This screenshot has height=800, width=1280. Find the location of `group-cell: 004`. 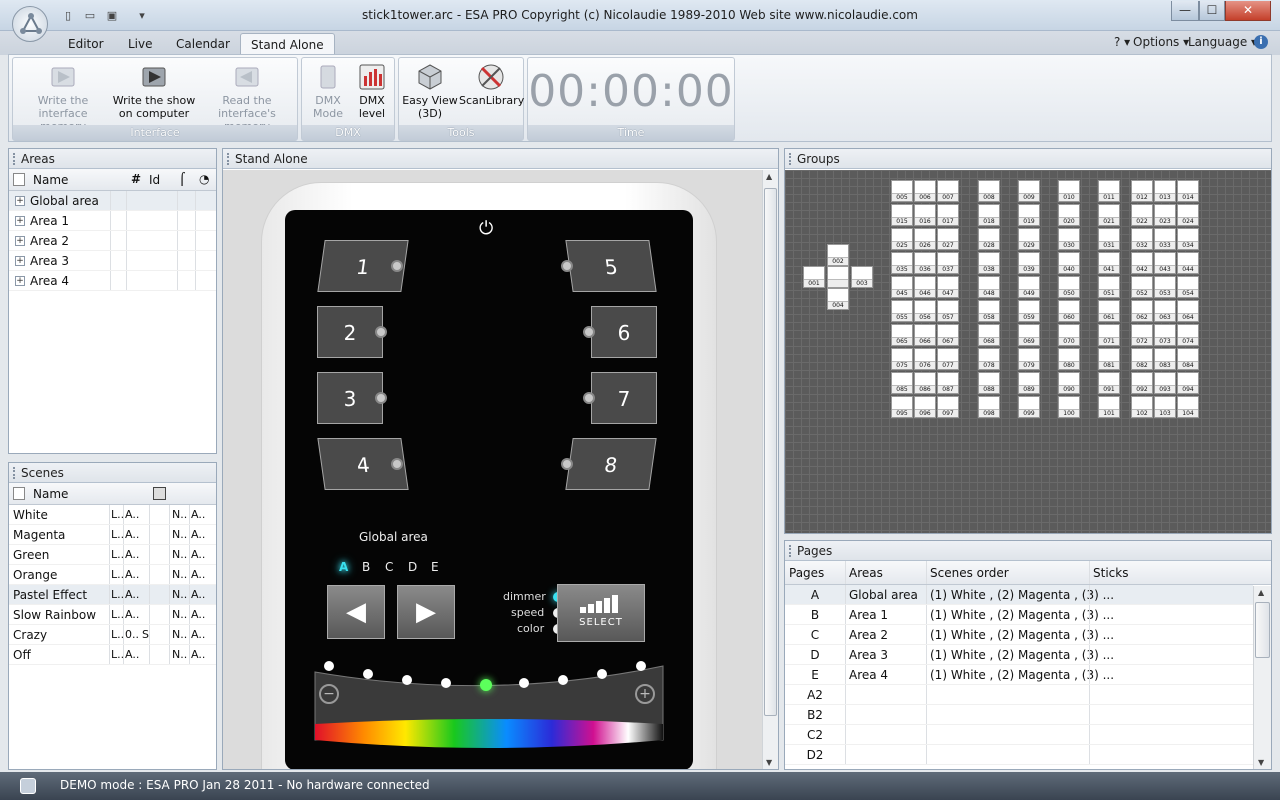

group-cell: 004 is located at coordinates (838, 299).